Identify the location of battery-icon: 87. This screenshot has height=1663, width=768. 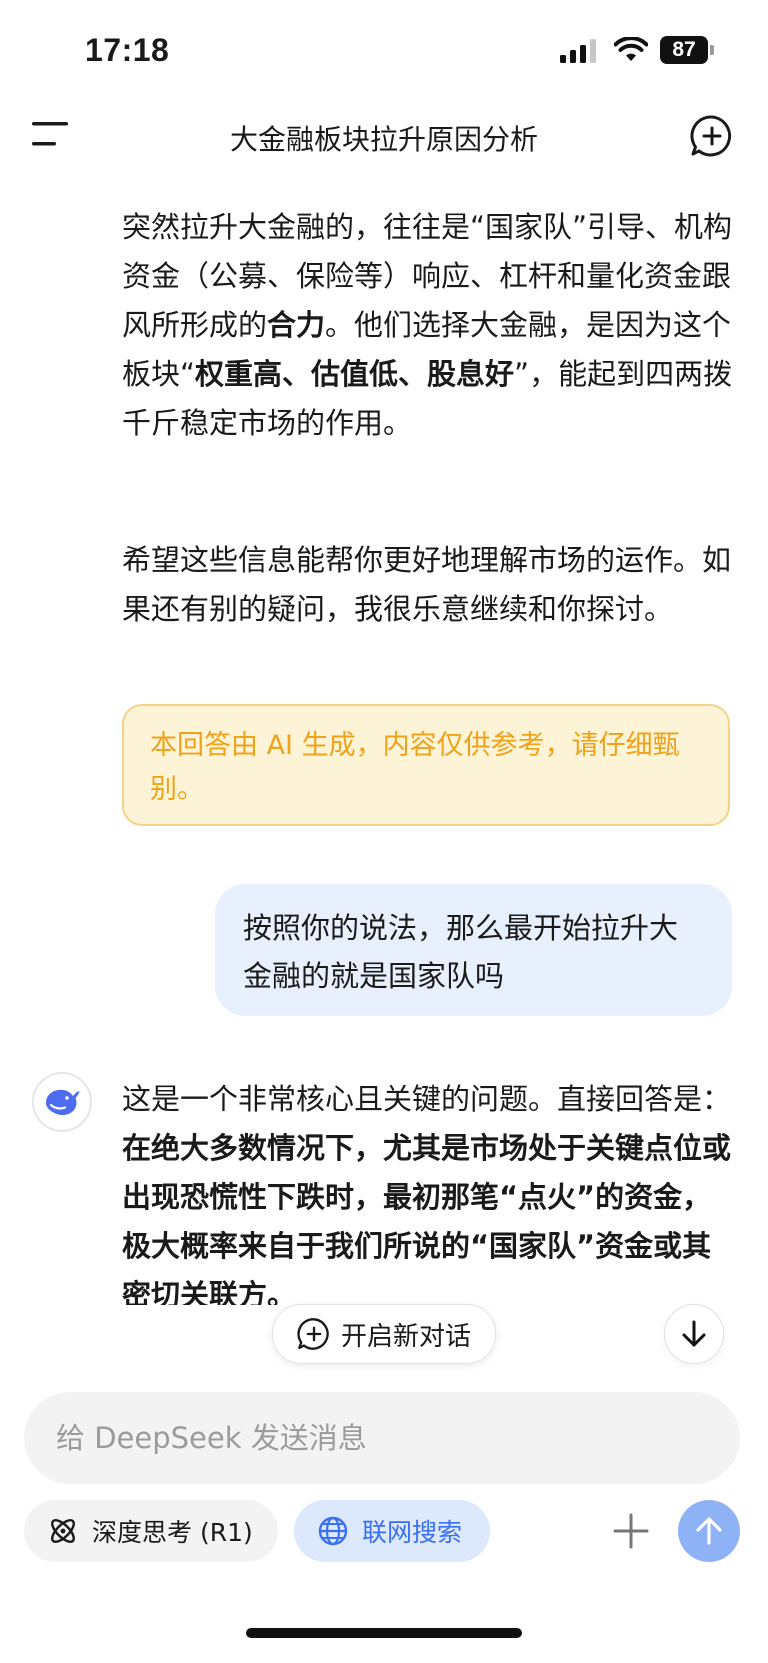
(687, 50).